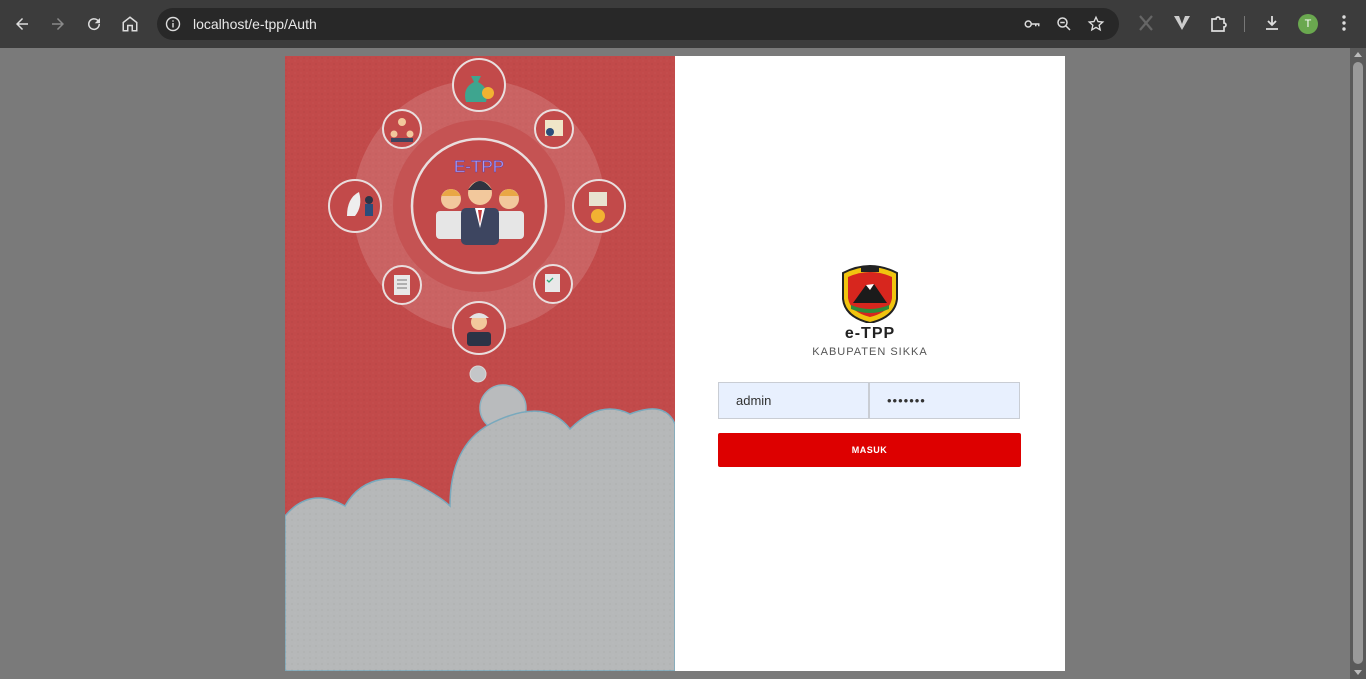  I want to click on vivaldi-extension-icon, so click(1182, 23).